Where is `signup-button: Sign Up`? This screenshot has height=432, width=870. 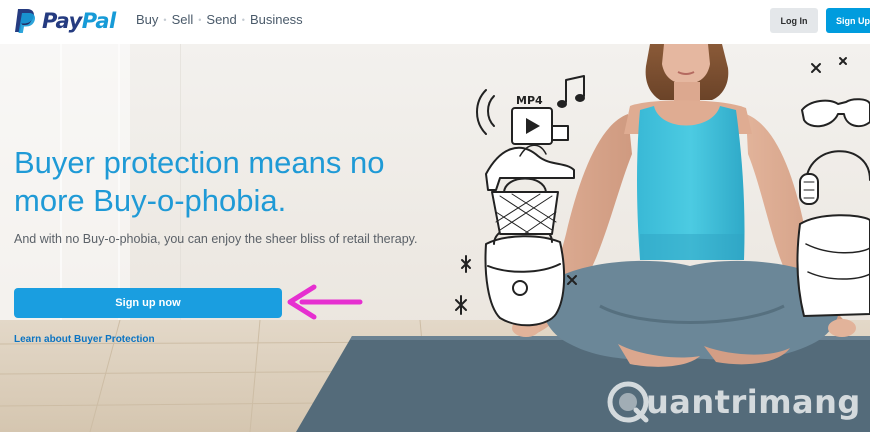 signup-button: Sign Up is located at coordinates (848, 20).